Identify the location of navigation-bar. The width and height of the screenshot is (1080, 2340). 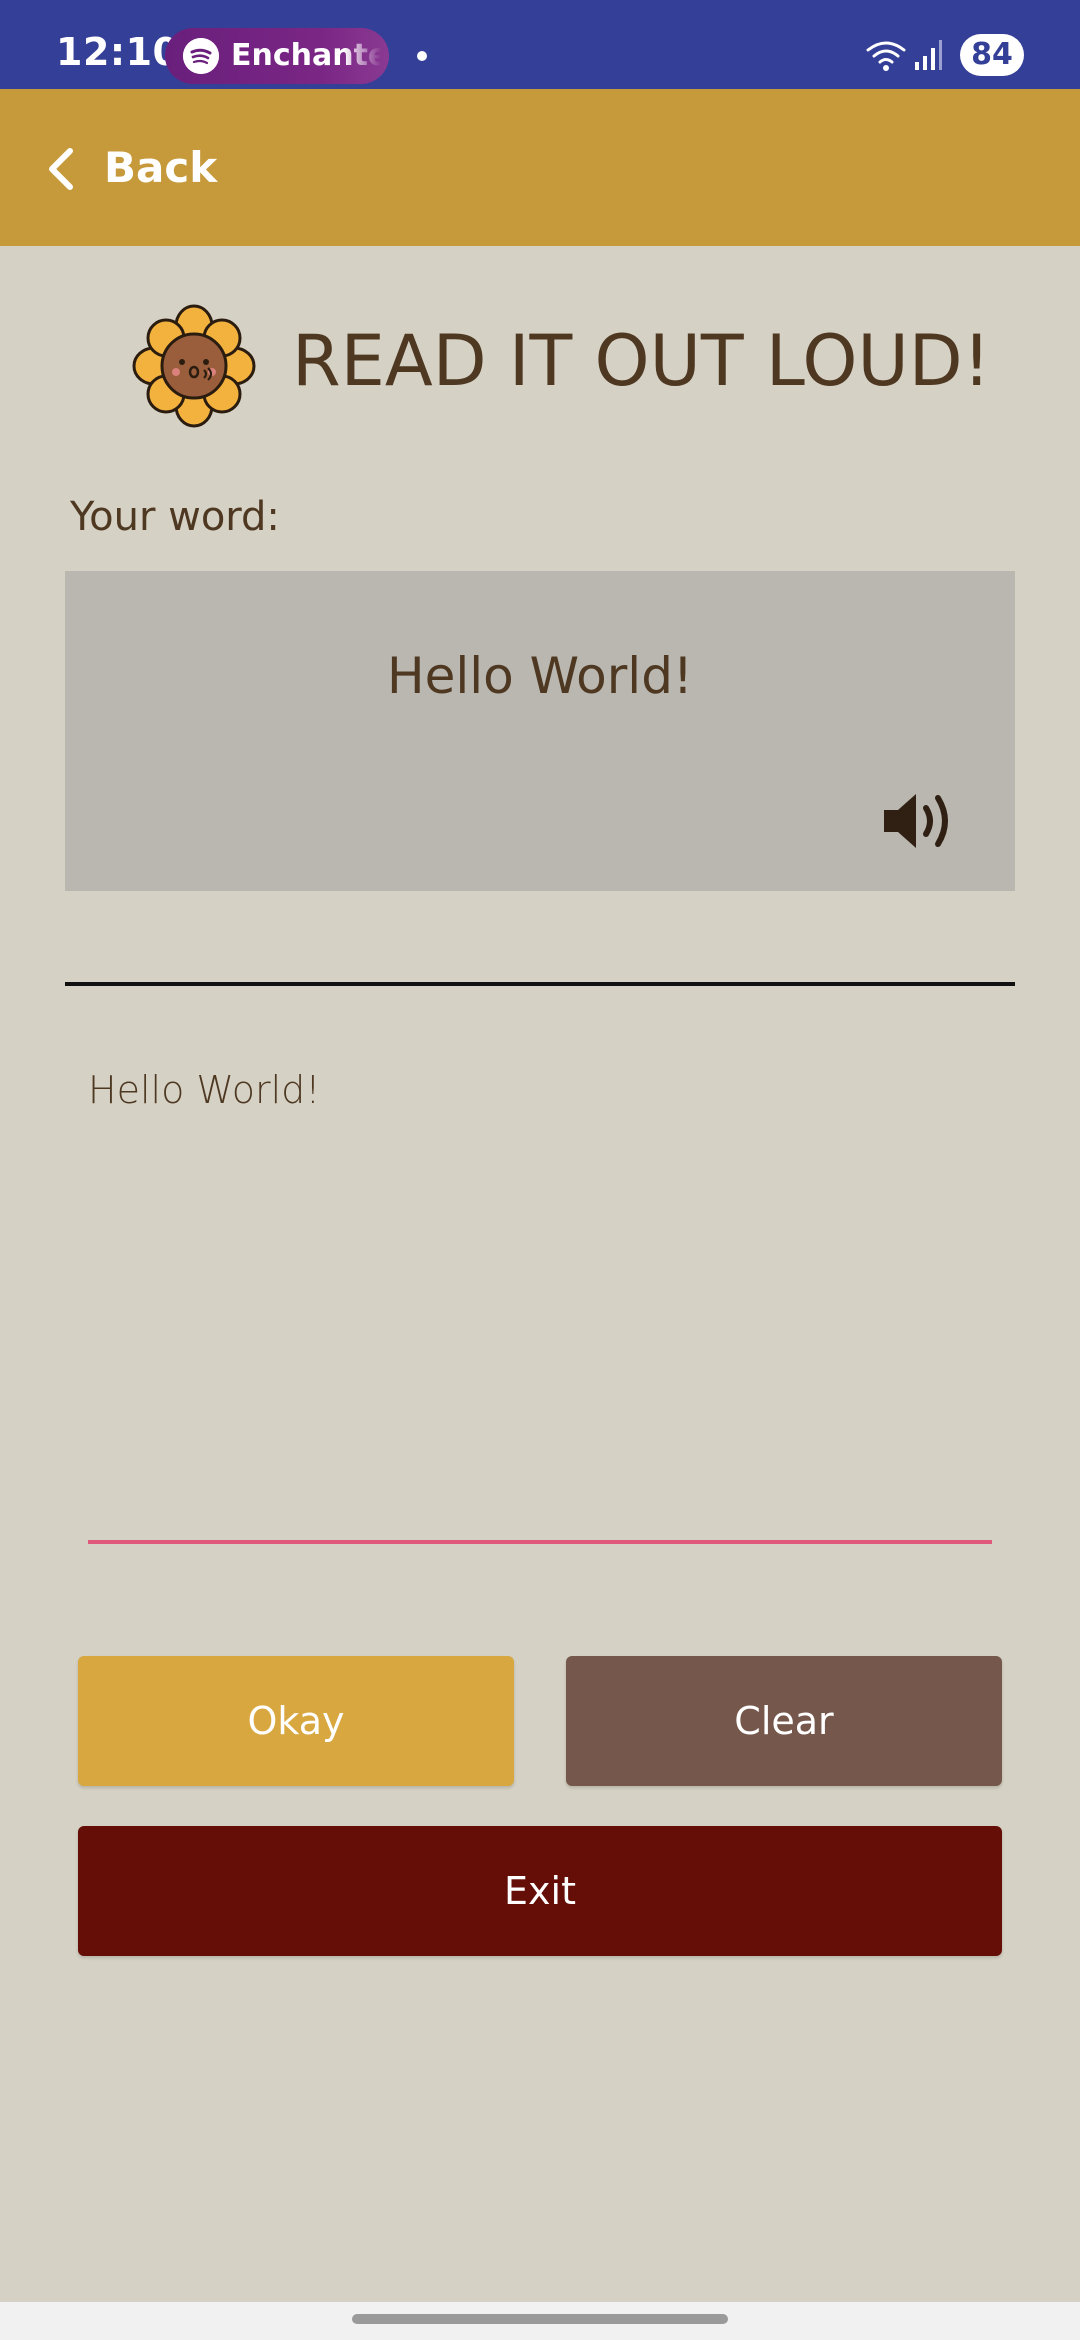
(540, 2321).